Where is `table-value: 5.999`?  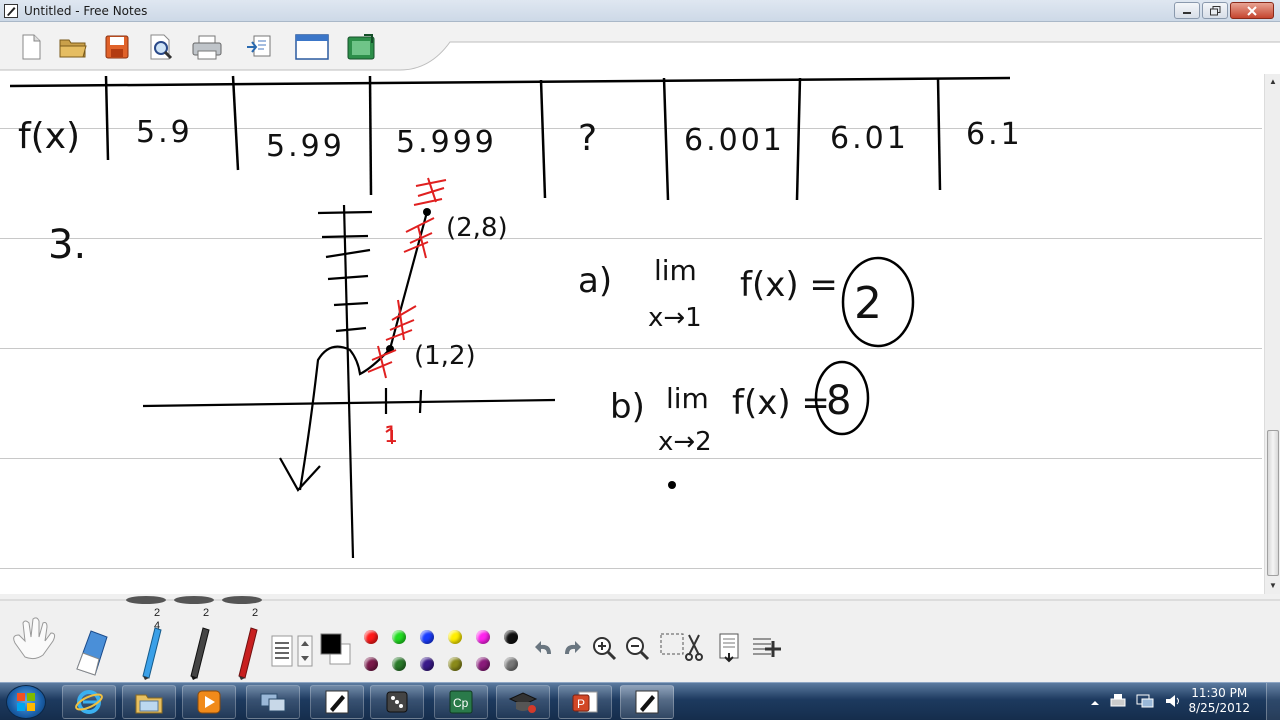 table-value: 5.999 is located at coordinates (446, 142).